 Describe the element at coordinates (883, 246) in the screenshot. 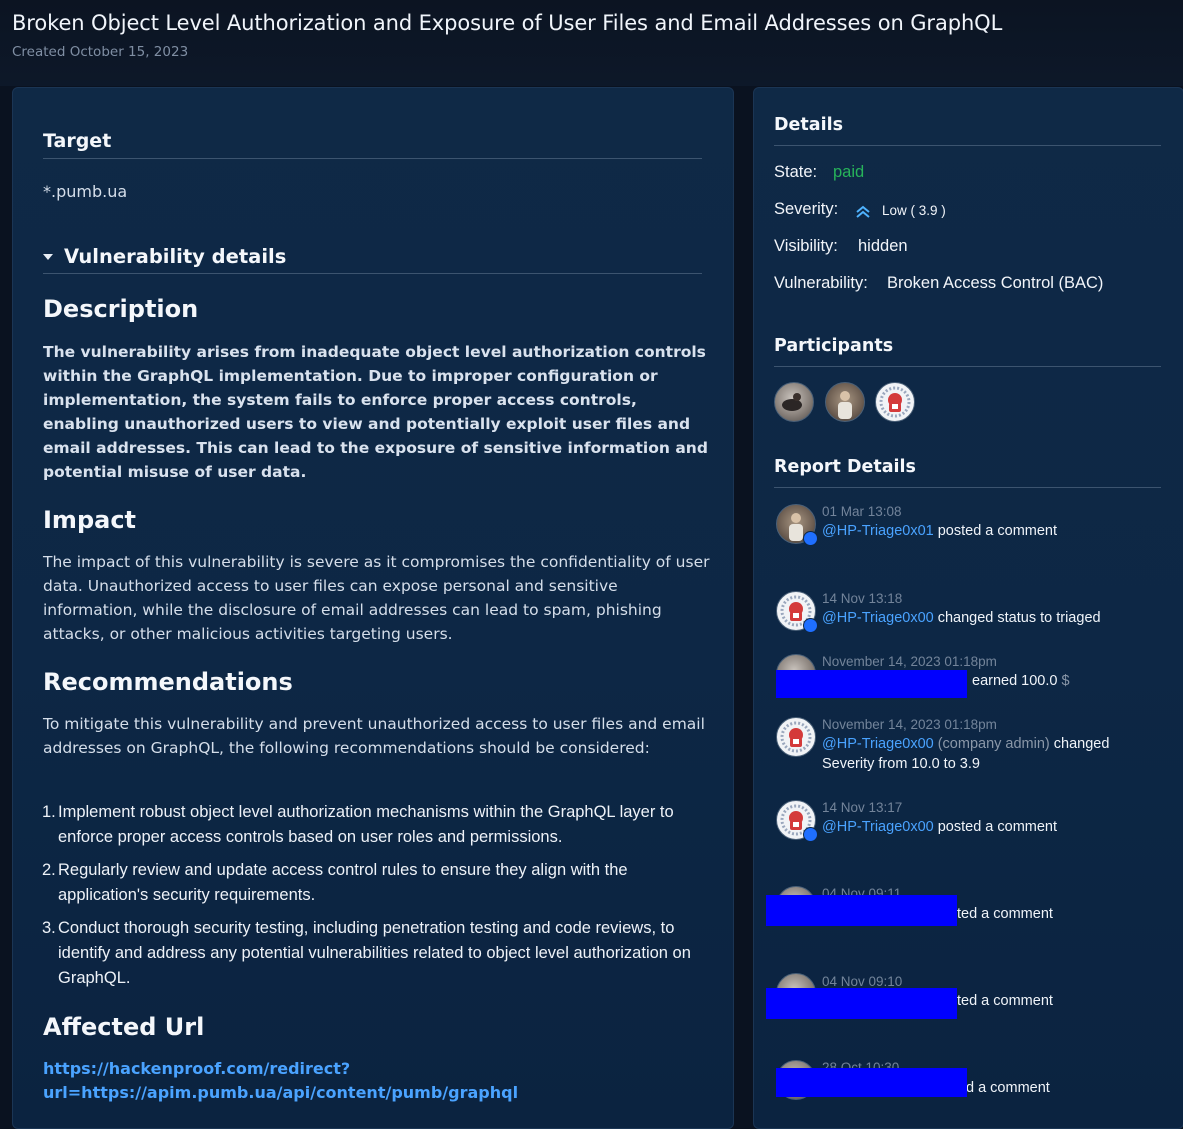

I see `visibility-value: hidden` at that location.